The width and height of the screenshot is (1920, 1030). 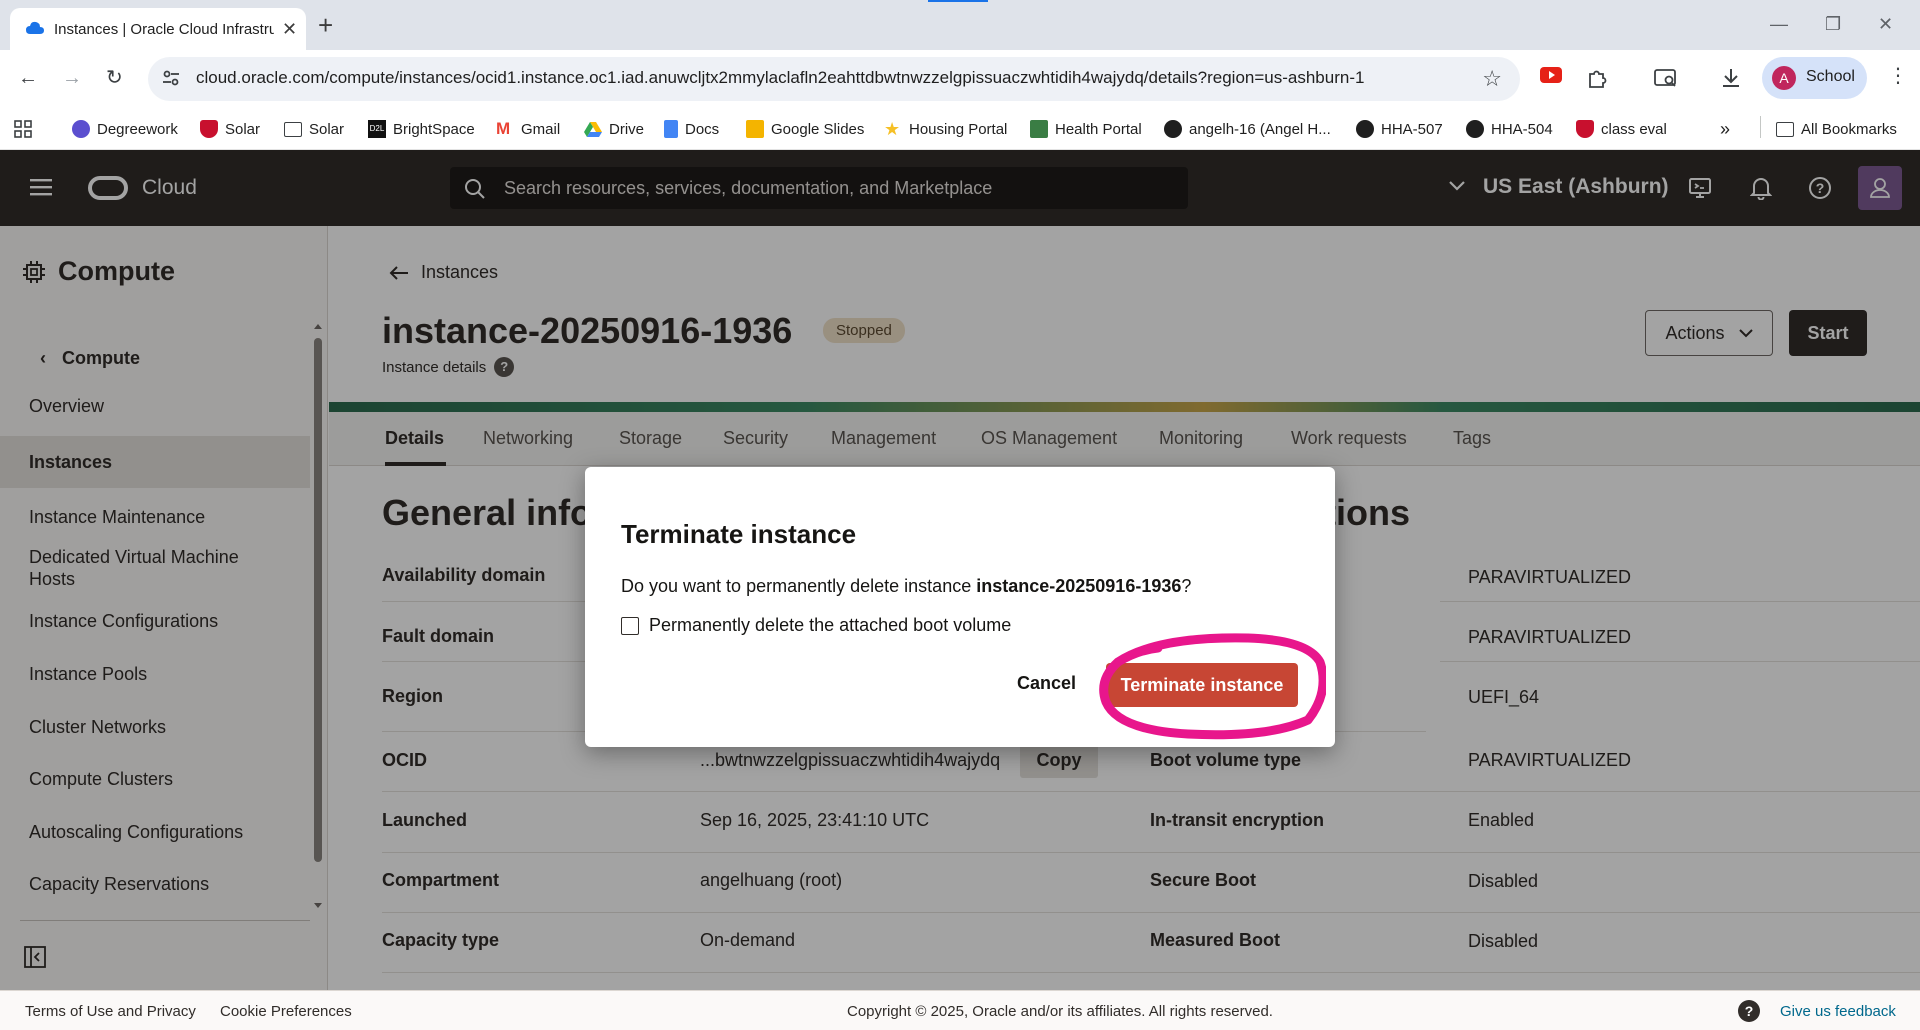 I want to click on close-window-icon: ✕, so click(x=1885, y=24).